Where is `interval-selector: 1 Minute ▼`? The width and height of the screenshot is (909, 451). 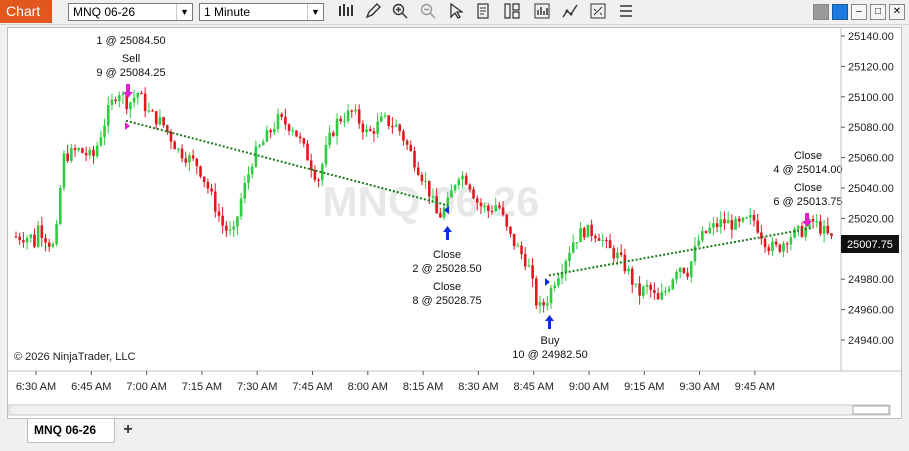 interval-selector: 1 Minute ▼ is located at coordinates (261, 12).